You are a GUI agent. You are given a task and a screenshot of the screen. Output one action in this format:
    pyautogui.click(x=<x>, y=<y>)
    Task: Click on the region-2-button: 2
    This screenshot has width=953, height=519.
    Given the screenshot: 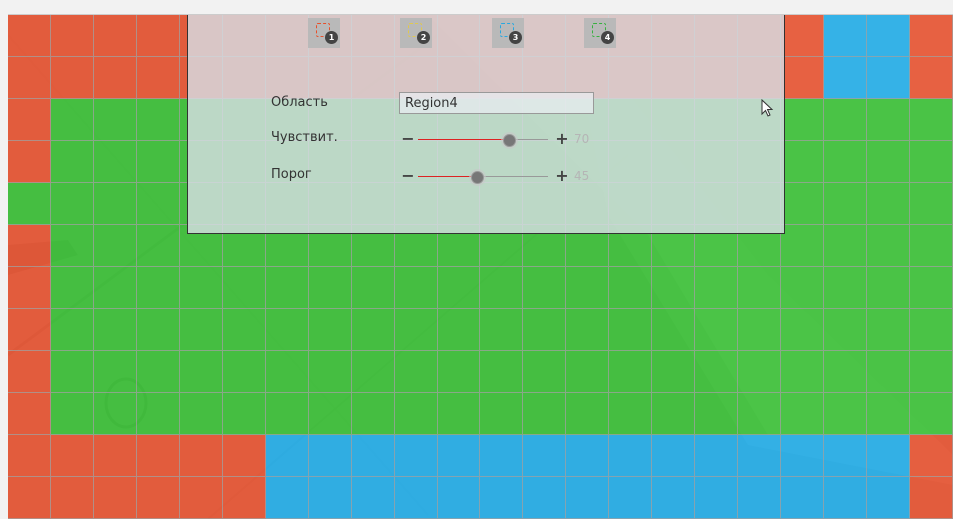 What is the action you would take?
    pyautogui.click(x=416, y=33)
    